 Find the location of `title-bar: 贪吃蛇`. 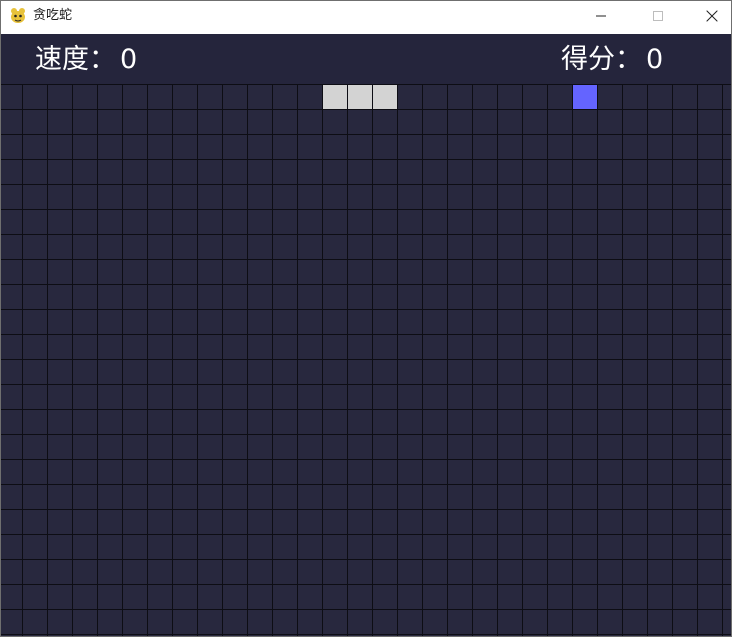

title-bar: 贪吃蛇 is located at coordinates (366, 17).